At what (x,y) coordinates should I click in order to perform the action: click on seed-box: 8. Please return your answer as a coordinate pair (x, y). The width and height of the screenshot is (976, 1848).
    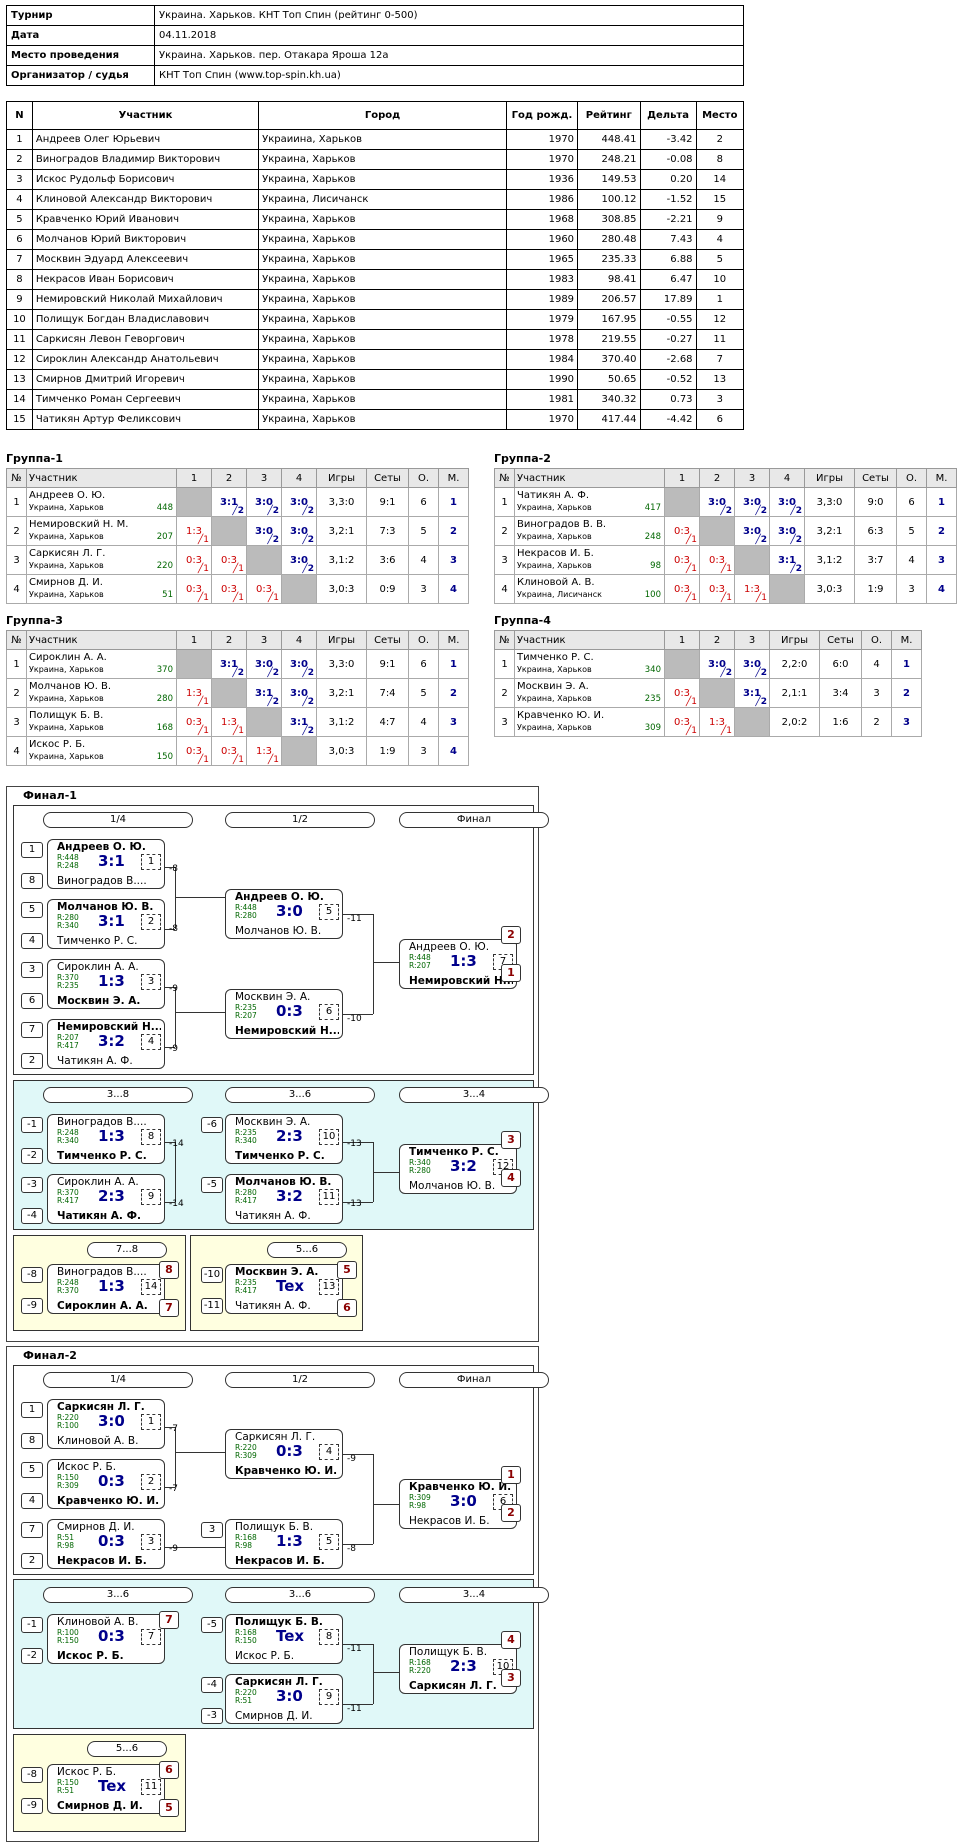
    Looking at the image, I should click on (32, 1441).